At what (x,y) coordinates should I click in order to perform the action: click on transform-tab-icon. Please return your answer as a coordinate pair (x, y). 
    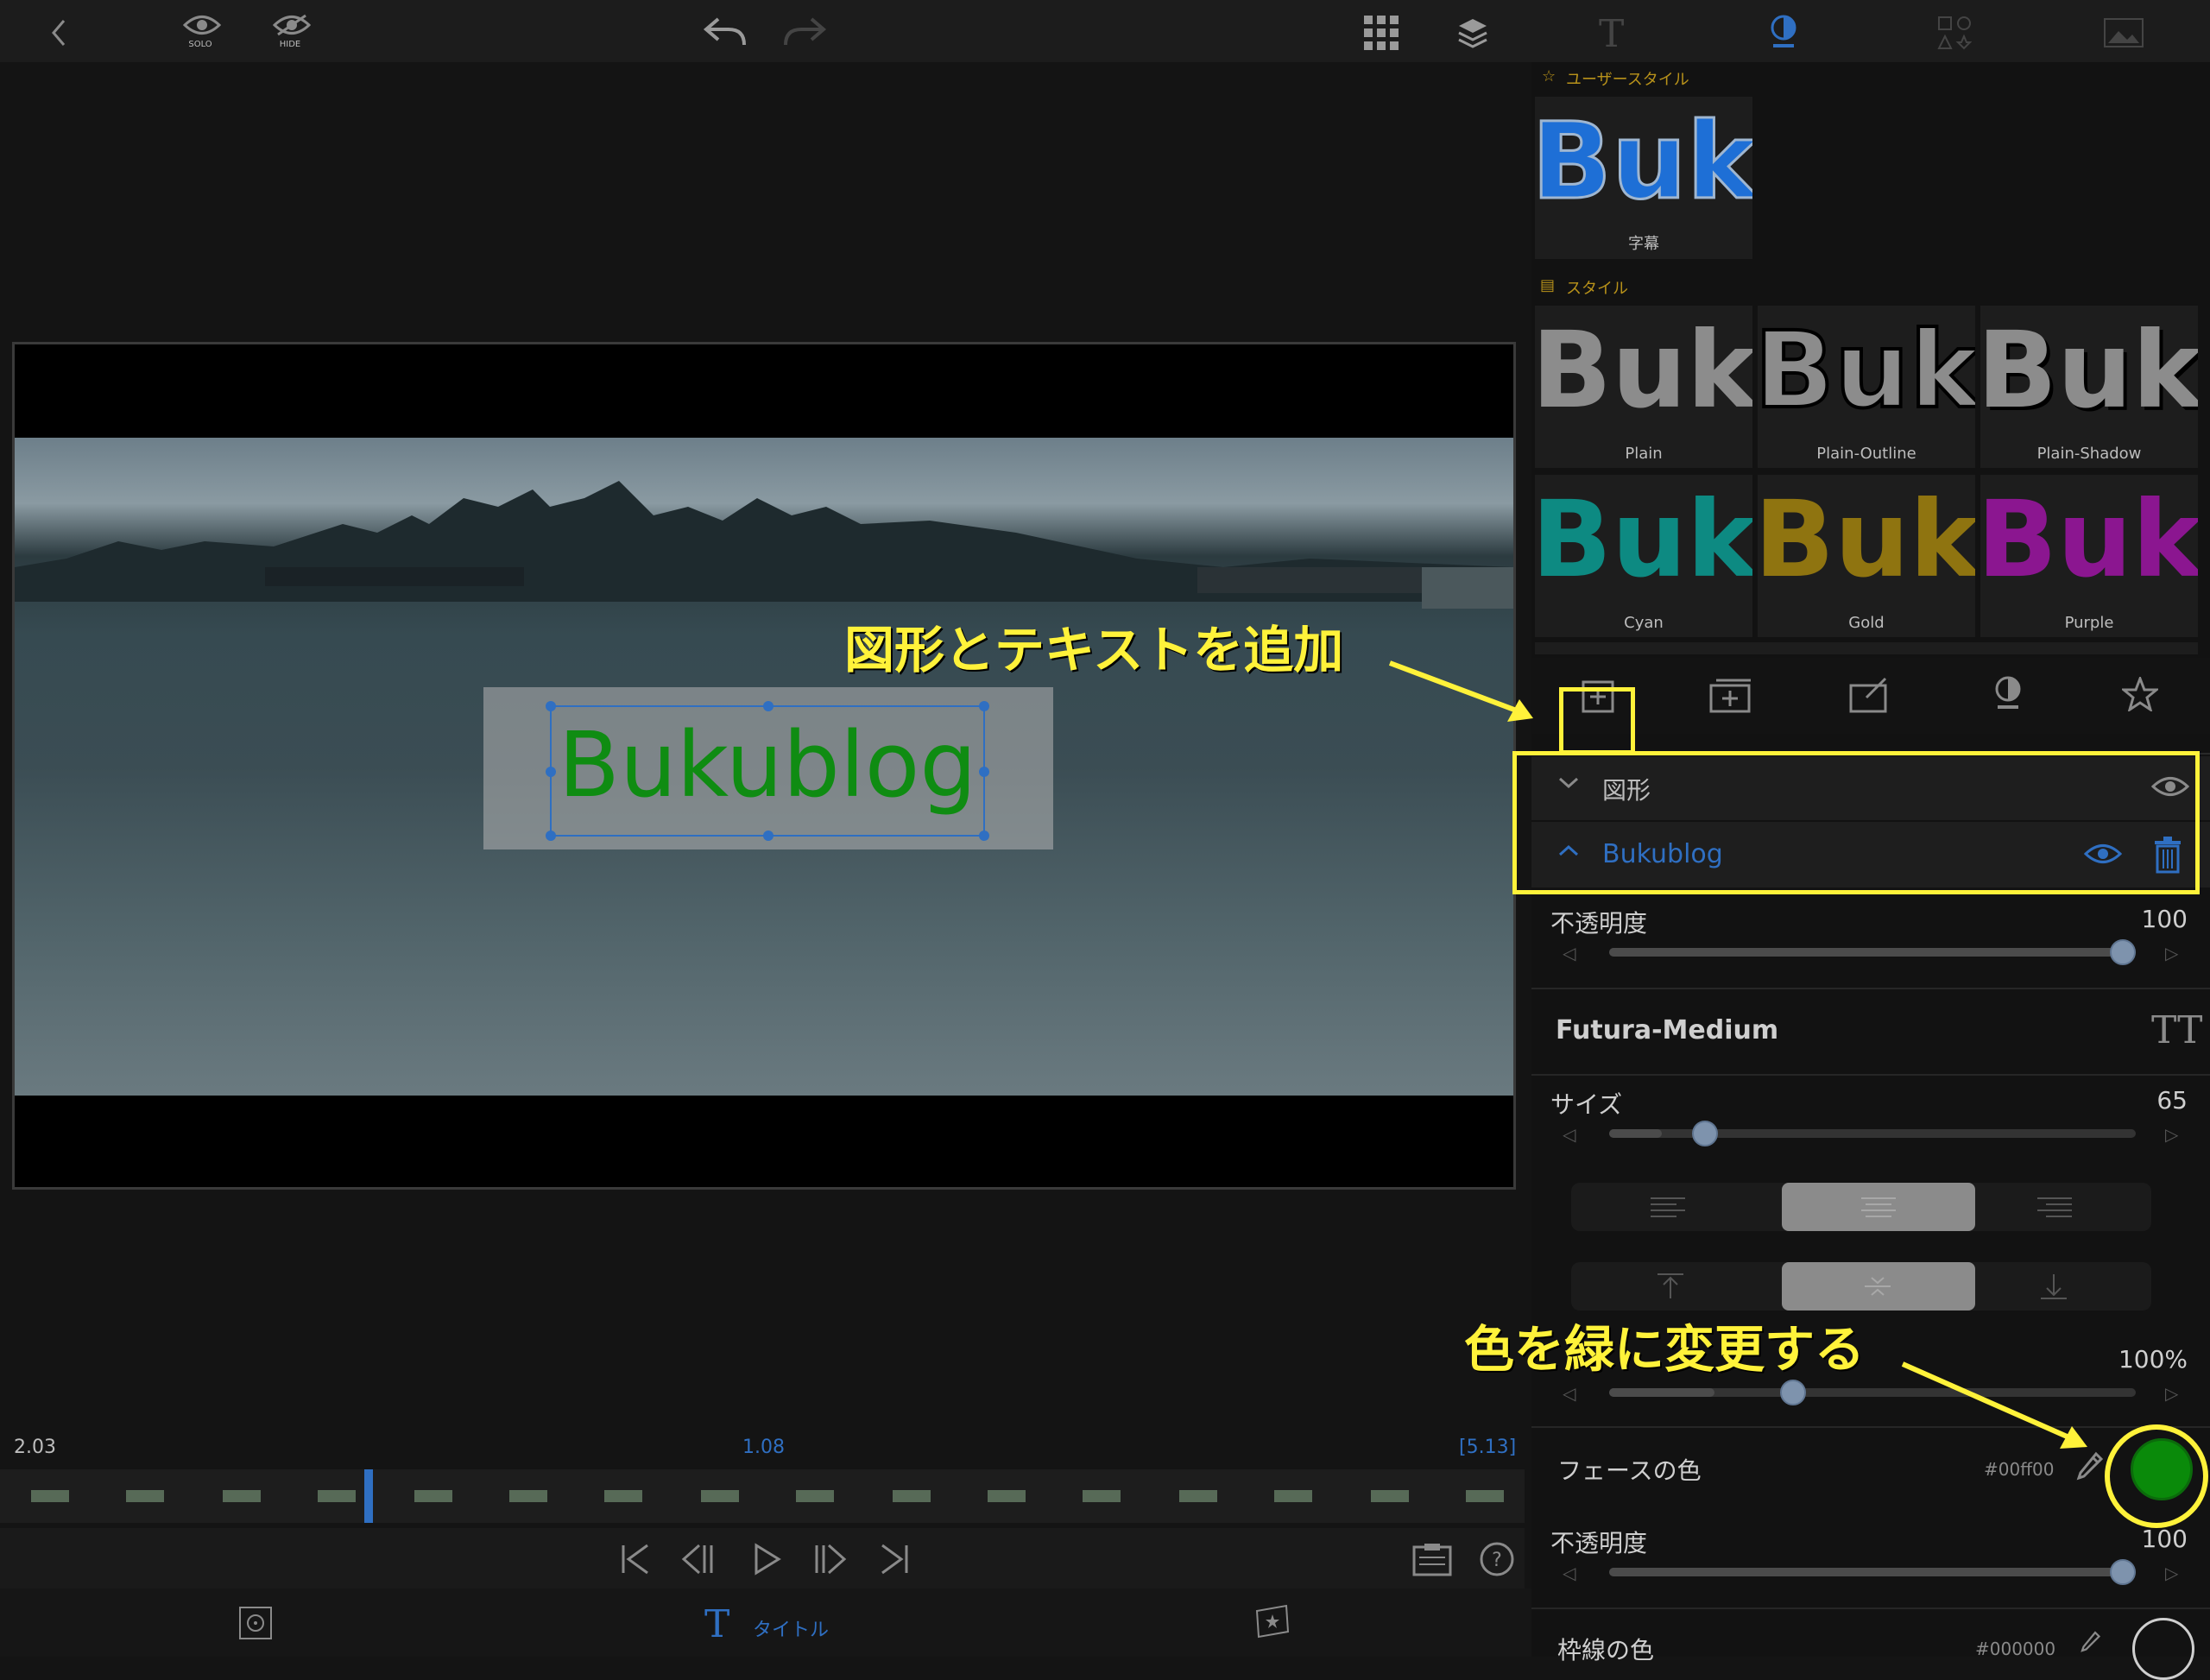
    Looking at the image, I should click on (256, 1623).